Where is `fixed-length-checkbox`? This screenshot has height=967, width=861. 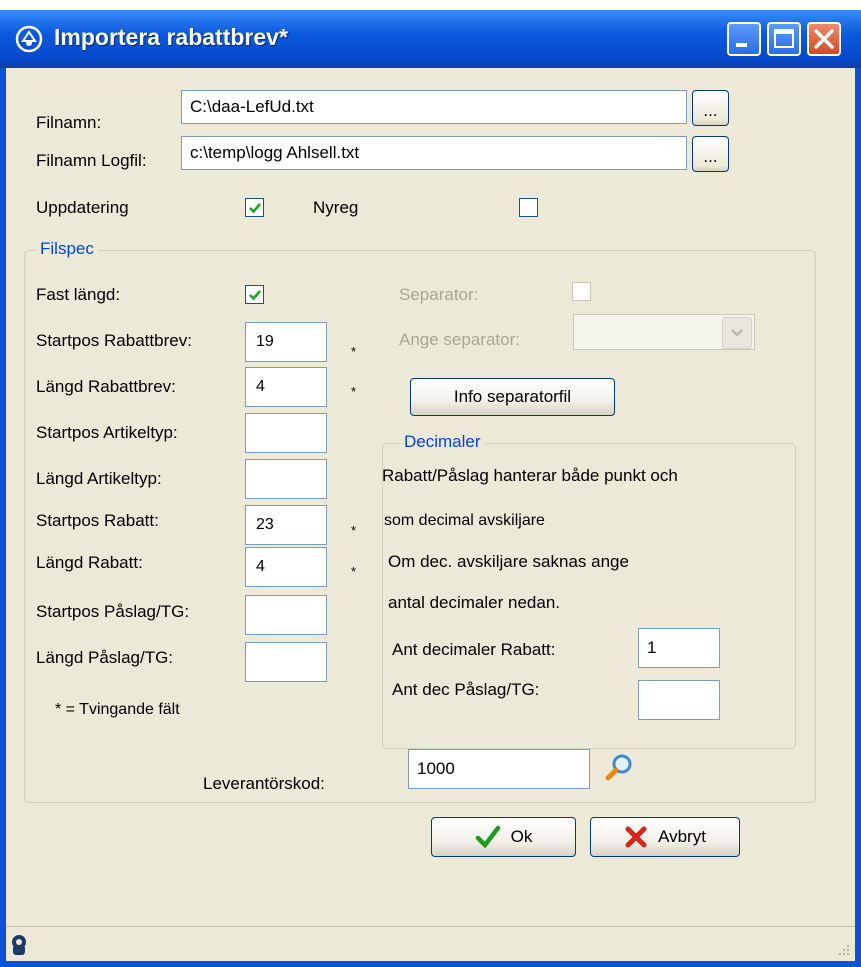 fixed-length-checkbox is located at coordinates (254, 294).